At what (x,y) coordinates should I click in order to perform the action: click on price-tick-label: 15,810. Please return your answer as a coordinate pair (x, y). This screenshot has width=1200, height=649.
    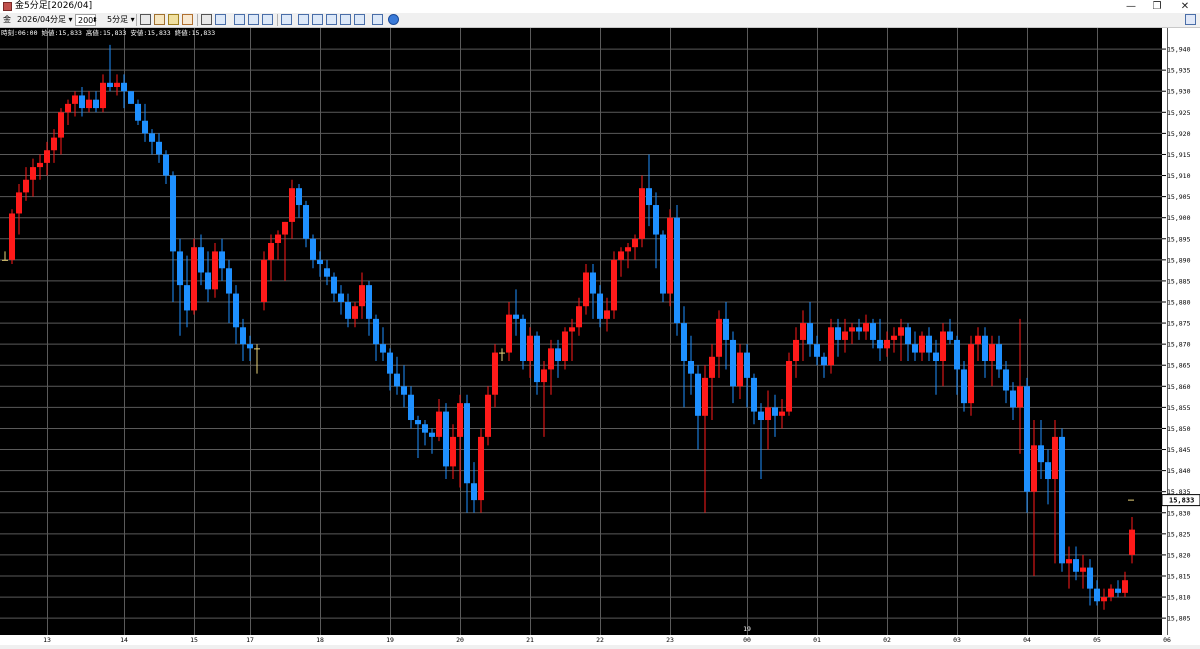
    Looking at the image, I should click on (1179, 598).